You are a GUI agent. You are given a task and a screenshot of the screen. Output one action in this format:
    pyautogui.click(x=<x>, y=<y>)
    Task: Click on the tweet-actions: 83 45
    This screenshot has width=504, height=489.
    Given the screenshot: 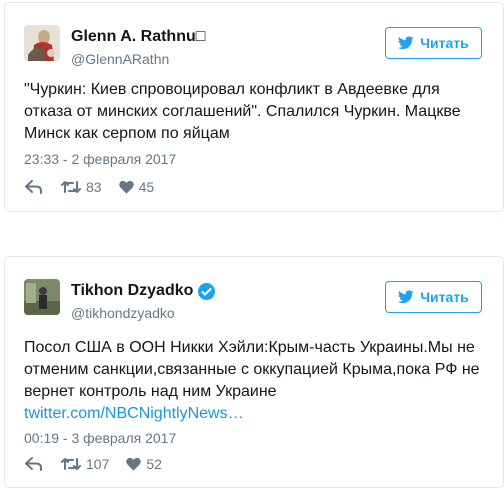 What is the action you would take?
    pyautogui.click(x=89, y=187)
    